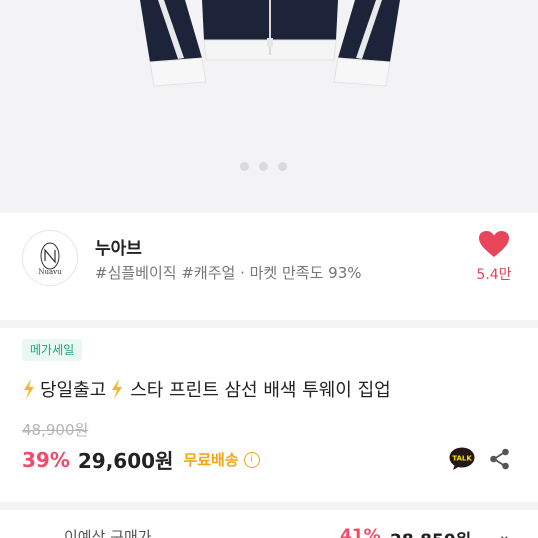 This screenshot has width=538, height=538. I want to click on sale-price: 29,600원, so click(125, 461).